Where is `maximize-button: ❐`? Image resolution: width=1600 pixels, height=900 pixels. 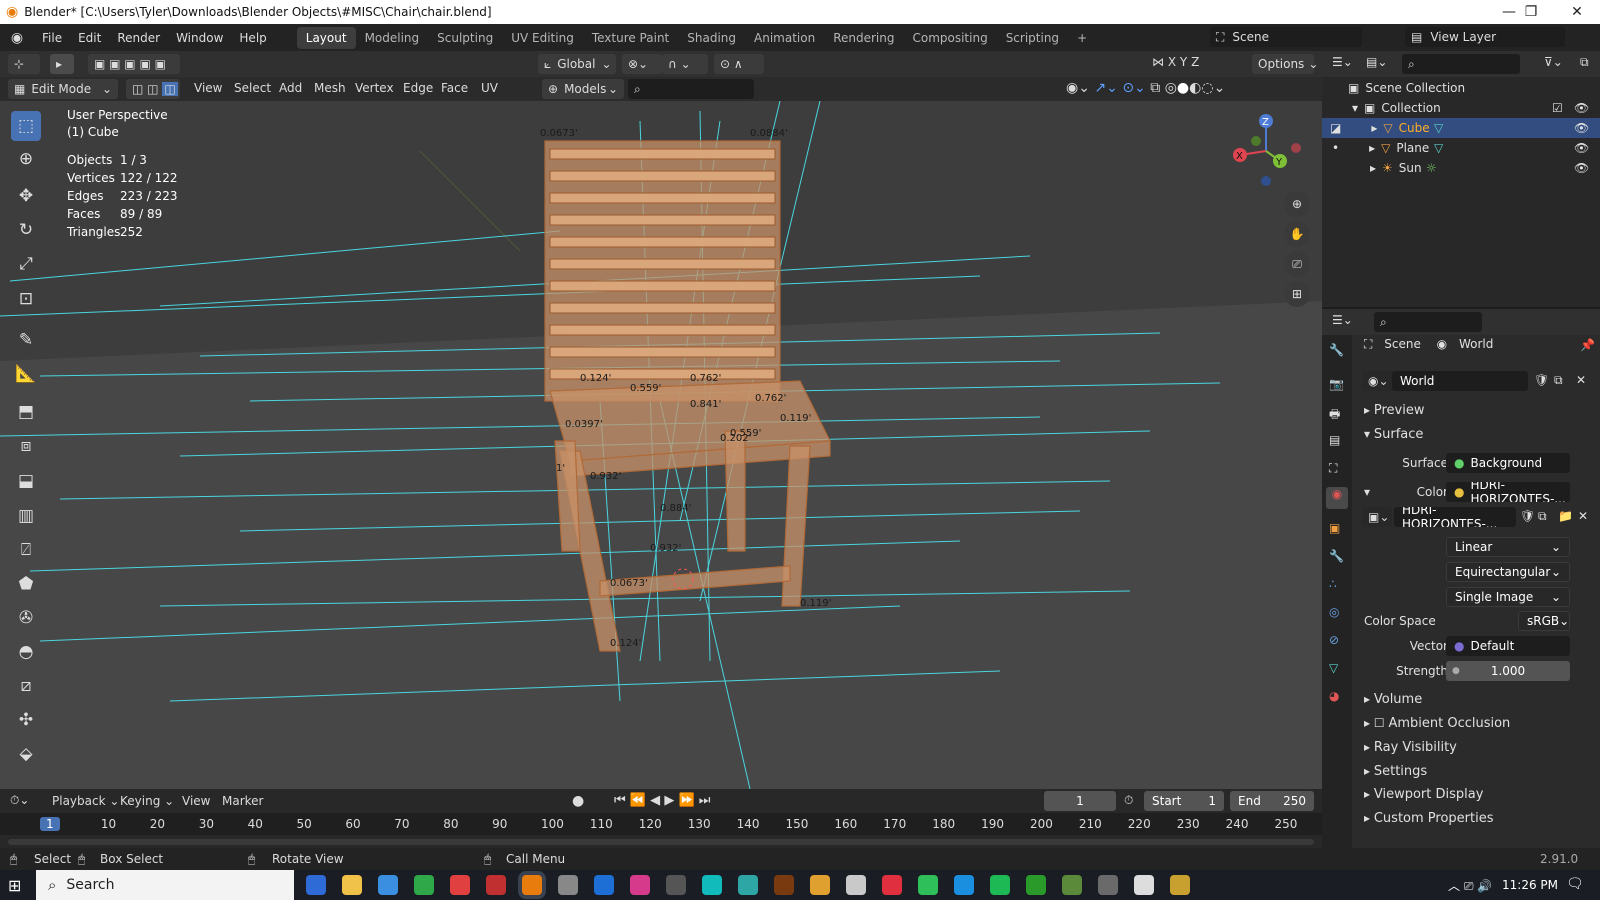
maximize-button: ❐ is located at coordinates (1531, 12).